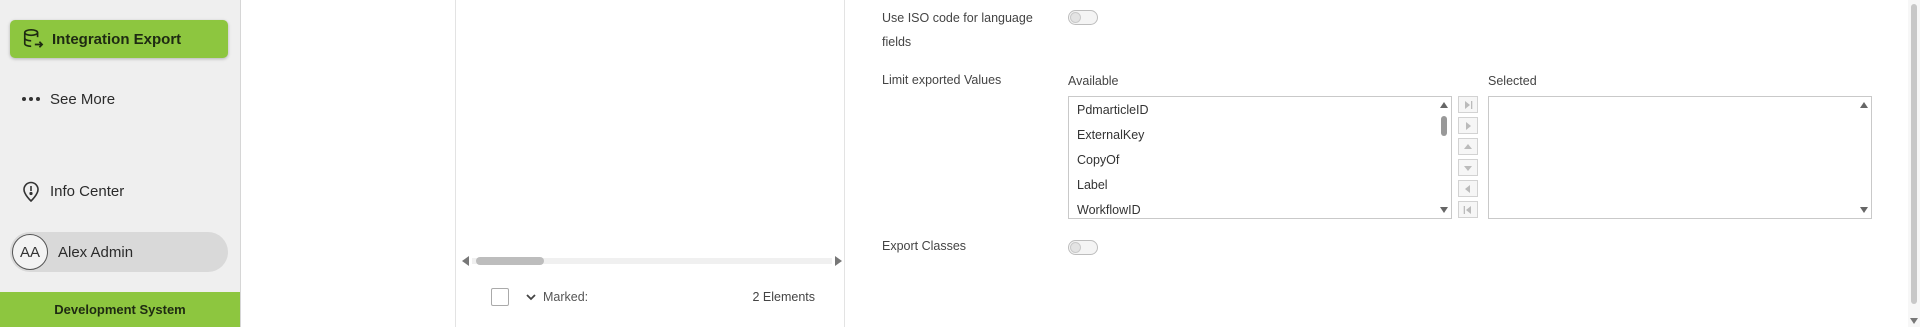 The image size is (1920, 327). I want to click on iso-code-label: Use ISO code for language fields, so click(957, 30).